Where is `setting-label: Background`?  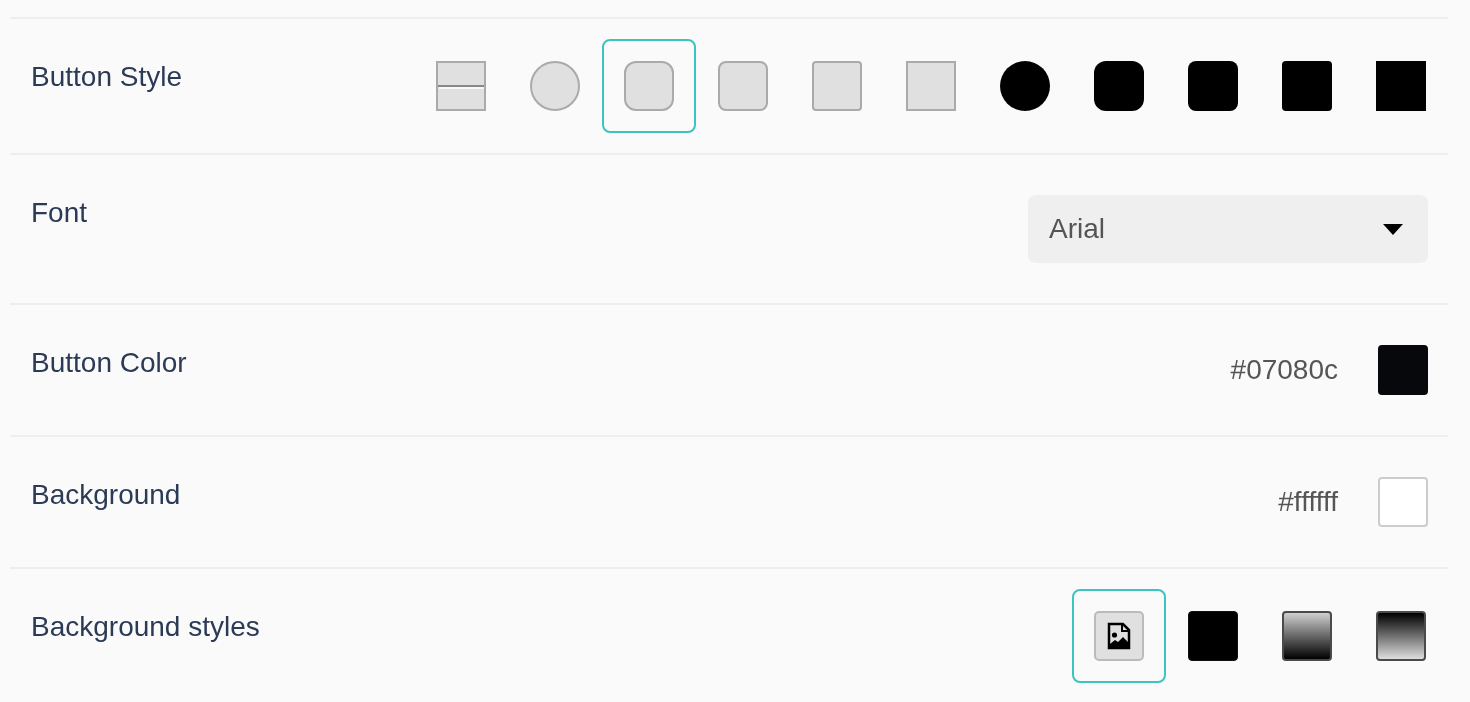 setting-label: Background is located at coordinates (106, 495).